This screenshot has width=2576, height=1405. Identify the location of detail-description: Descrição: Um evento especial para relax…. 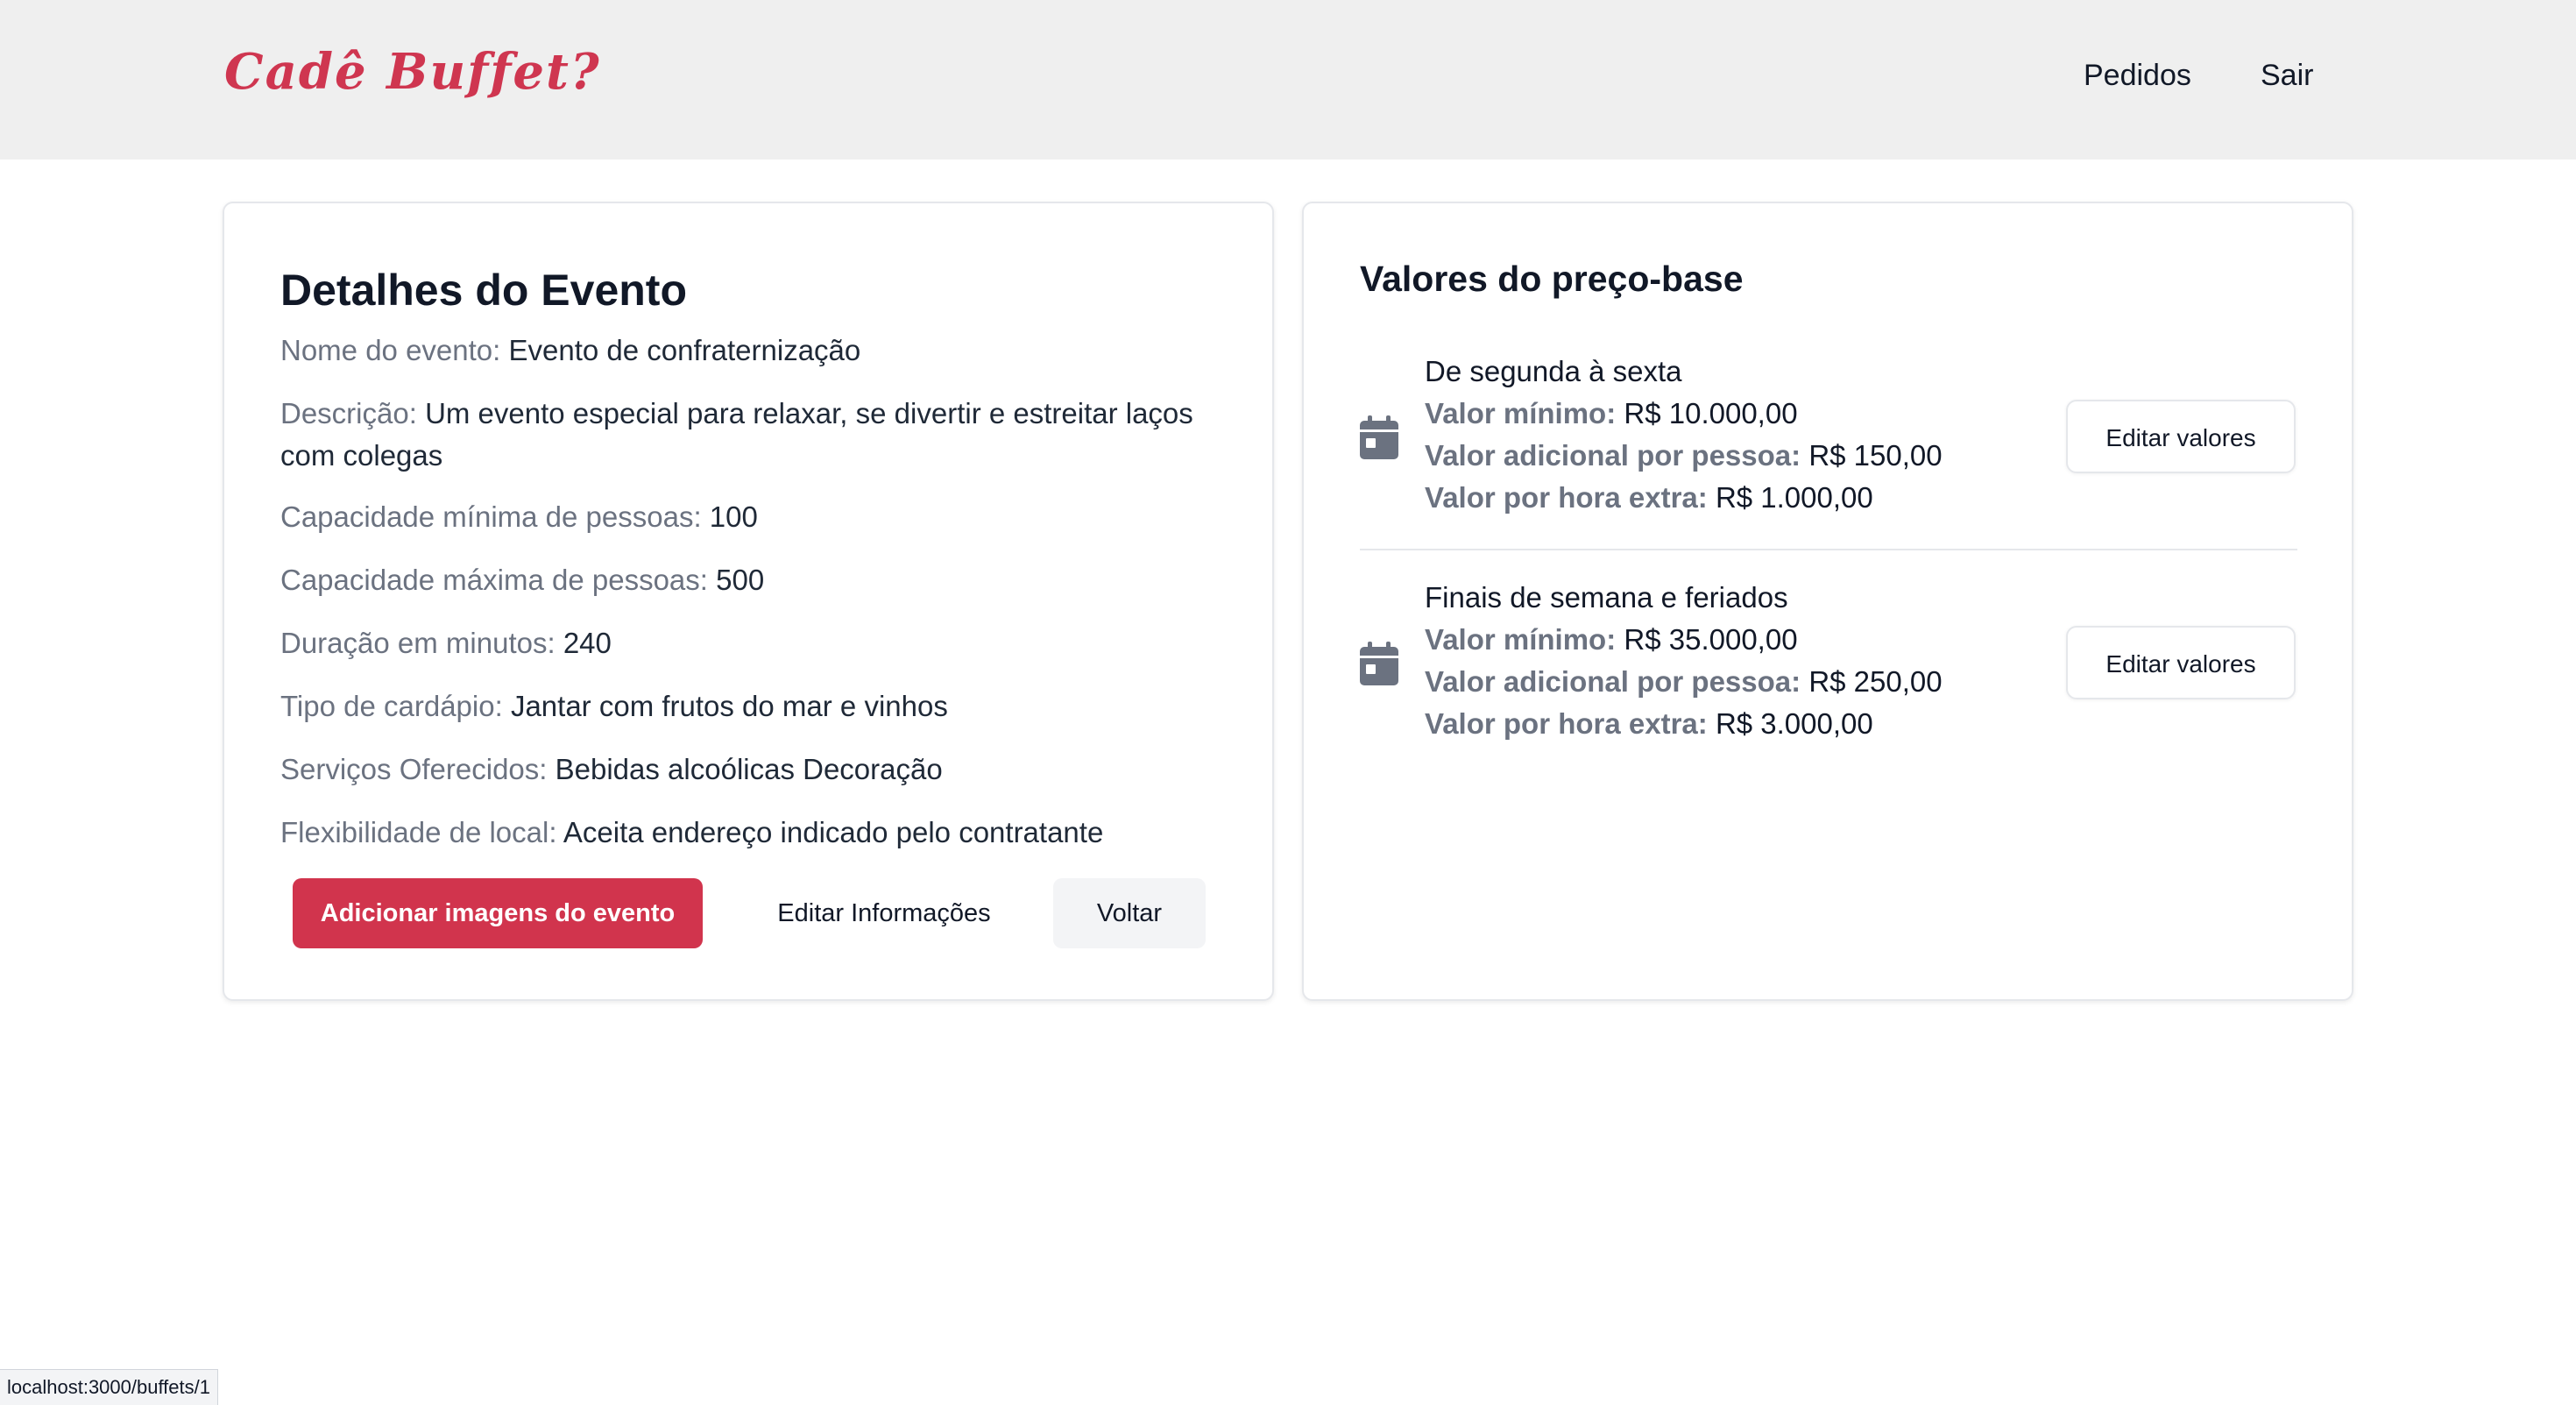
(744, 435).